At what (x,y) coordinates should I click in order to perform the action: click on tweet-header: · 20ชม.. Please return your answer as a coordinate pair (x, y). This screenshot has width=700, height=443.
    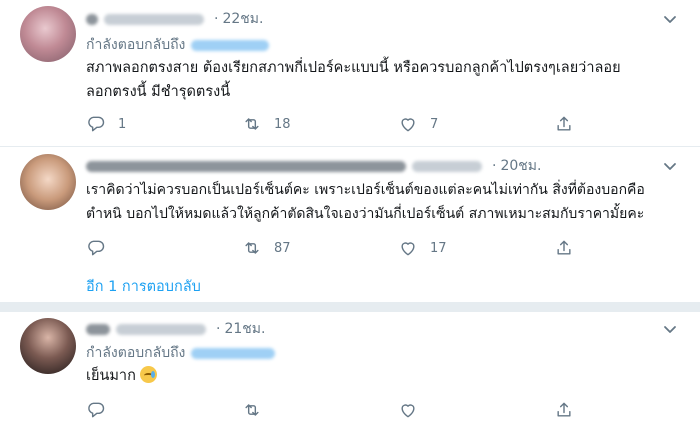
    Looking at the image, I should click on (313, 166).